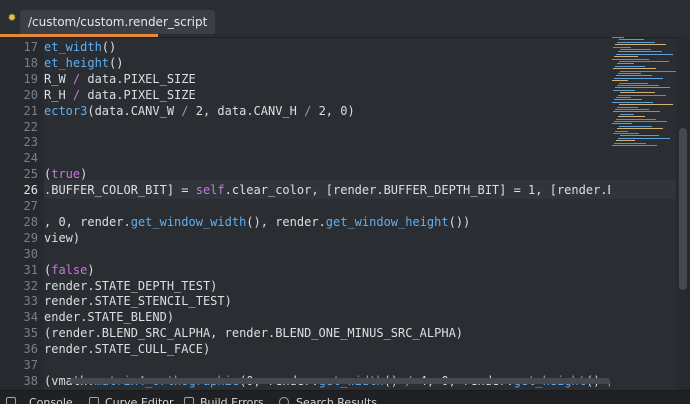 The height and width of the screenshot is (404, 690). I want to click on line-number: 37, so click(30, 365).